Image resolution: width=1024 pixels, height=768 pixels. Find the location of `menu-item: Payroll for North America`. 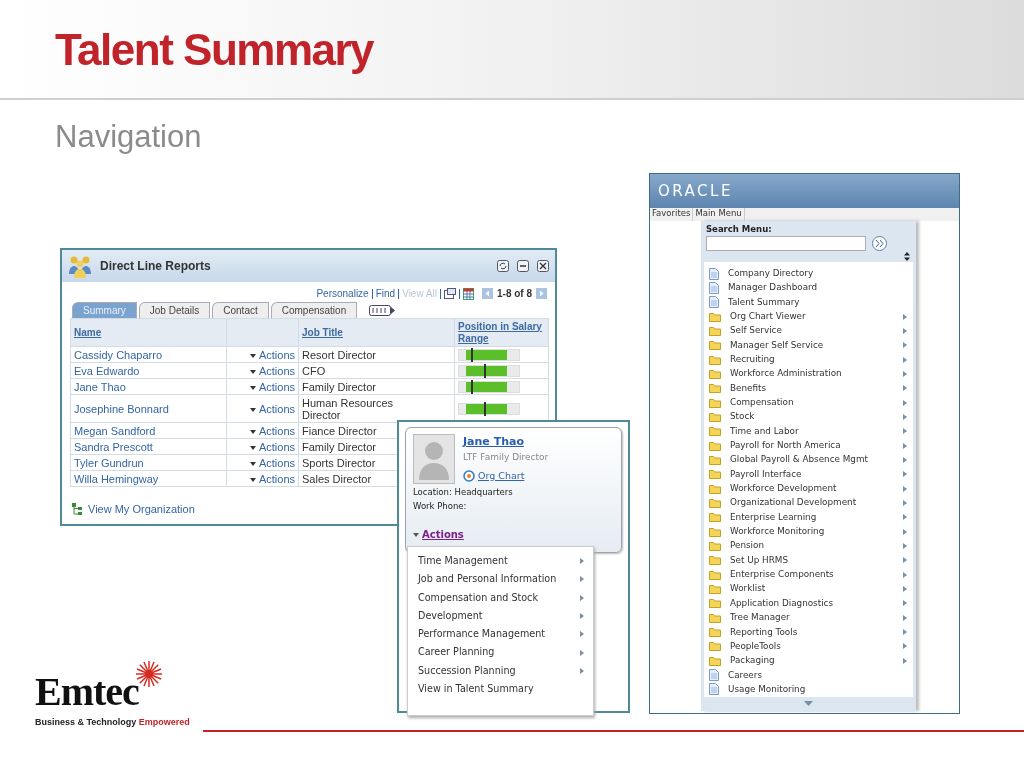

menu-item: Payroll for North America is located at coordinates (808, 445).